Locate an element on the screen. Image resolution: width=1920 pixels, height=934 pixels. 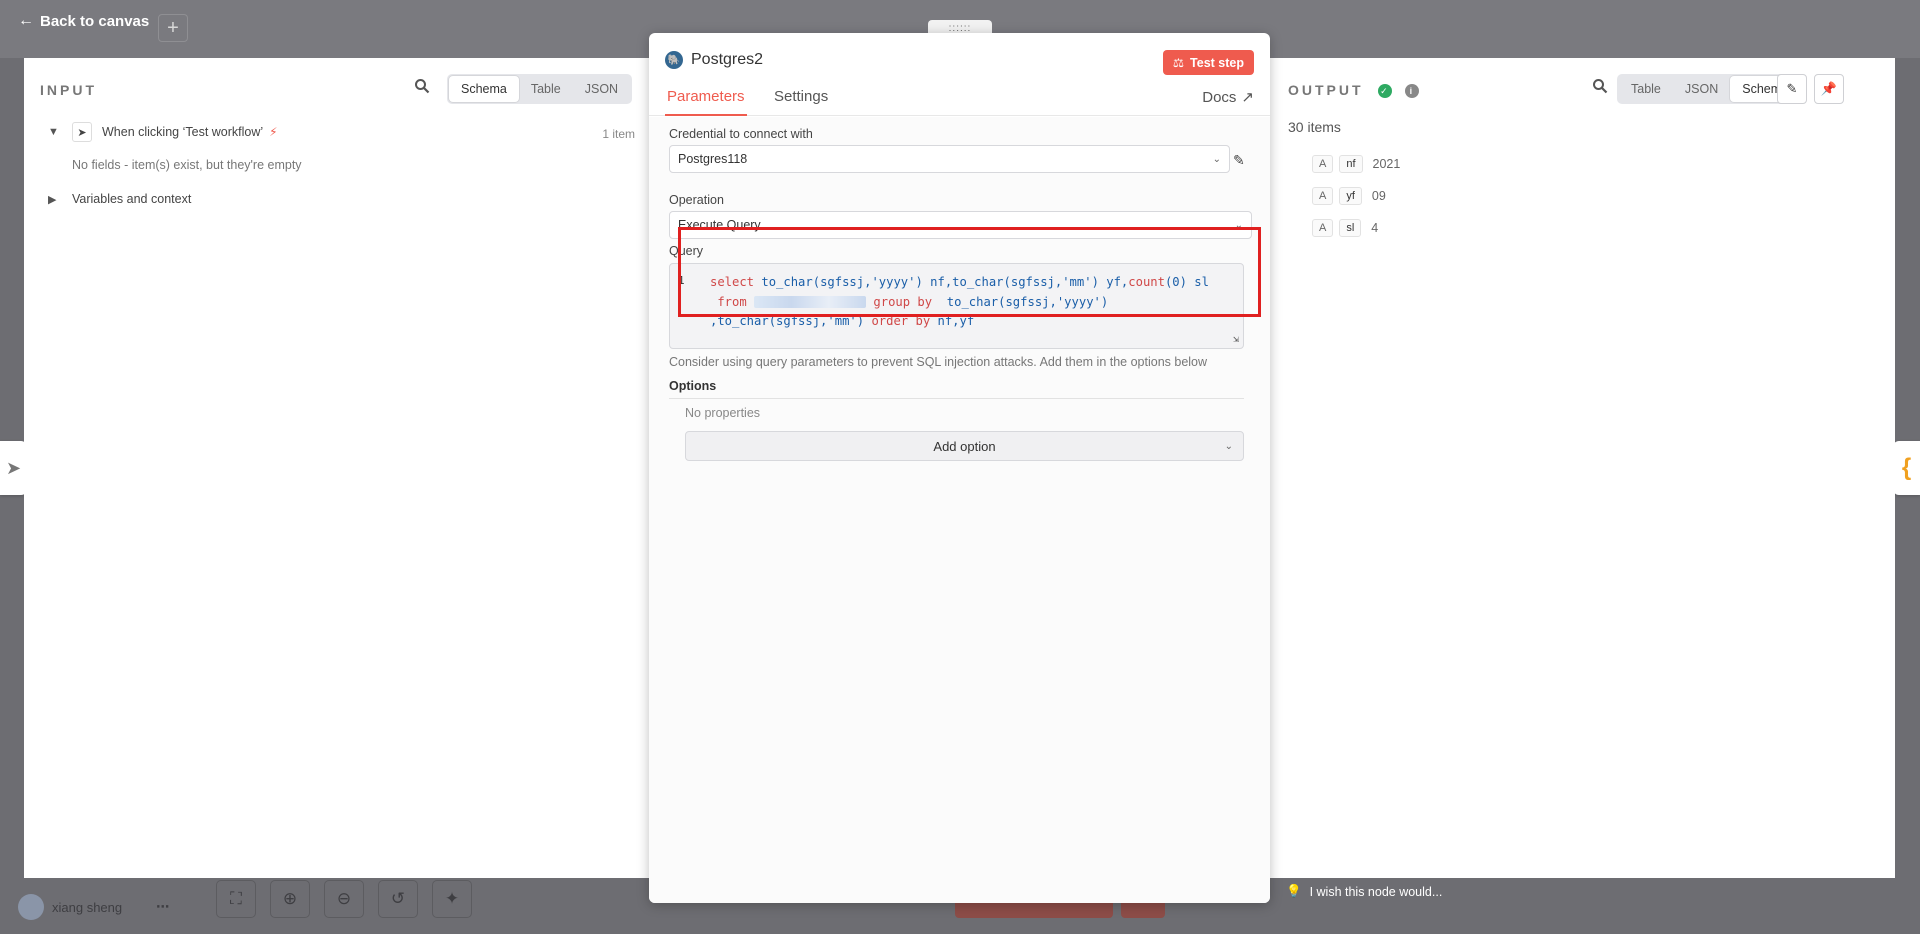
flask-icon: ⚖ is located at coordinates (1178, 63).